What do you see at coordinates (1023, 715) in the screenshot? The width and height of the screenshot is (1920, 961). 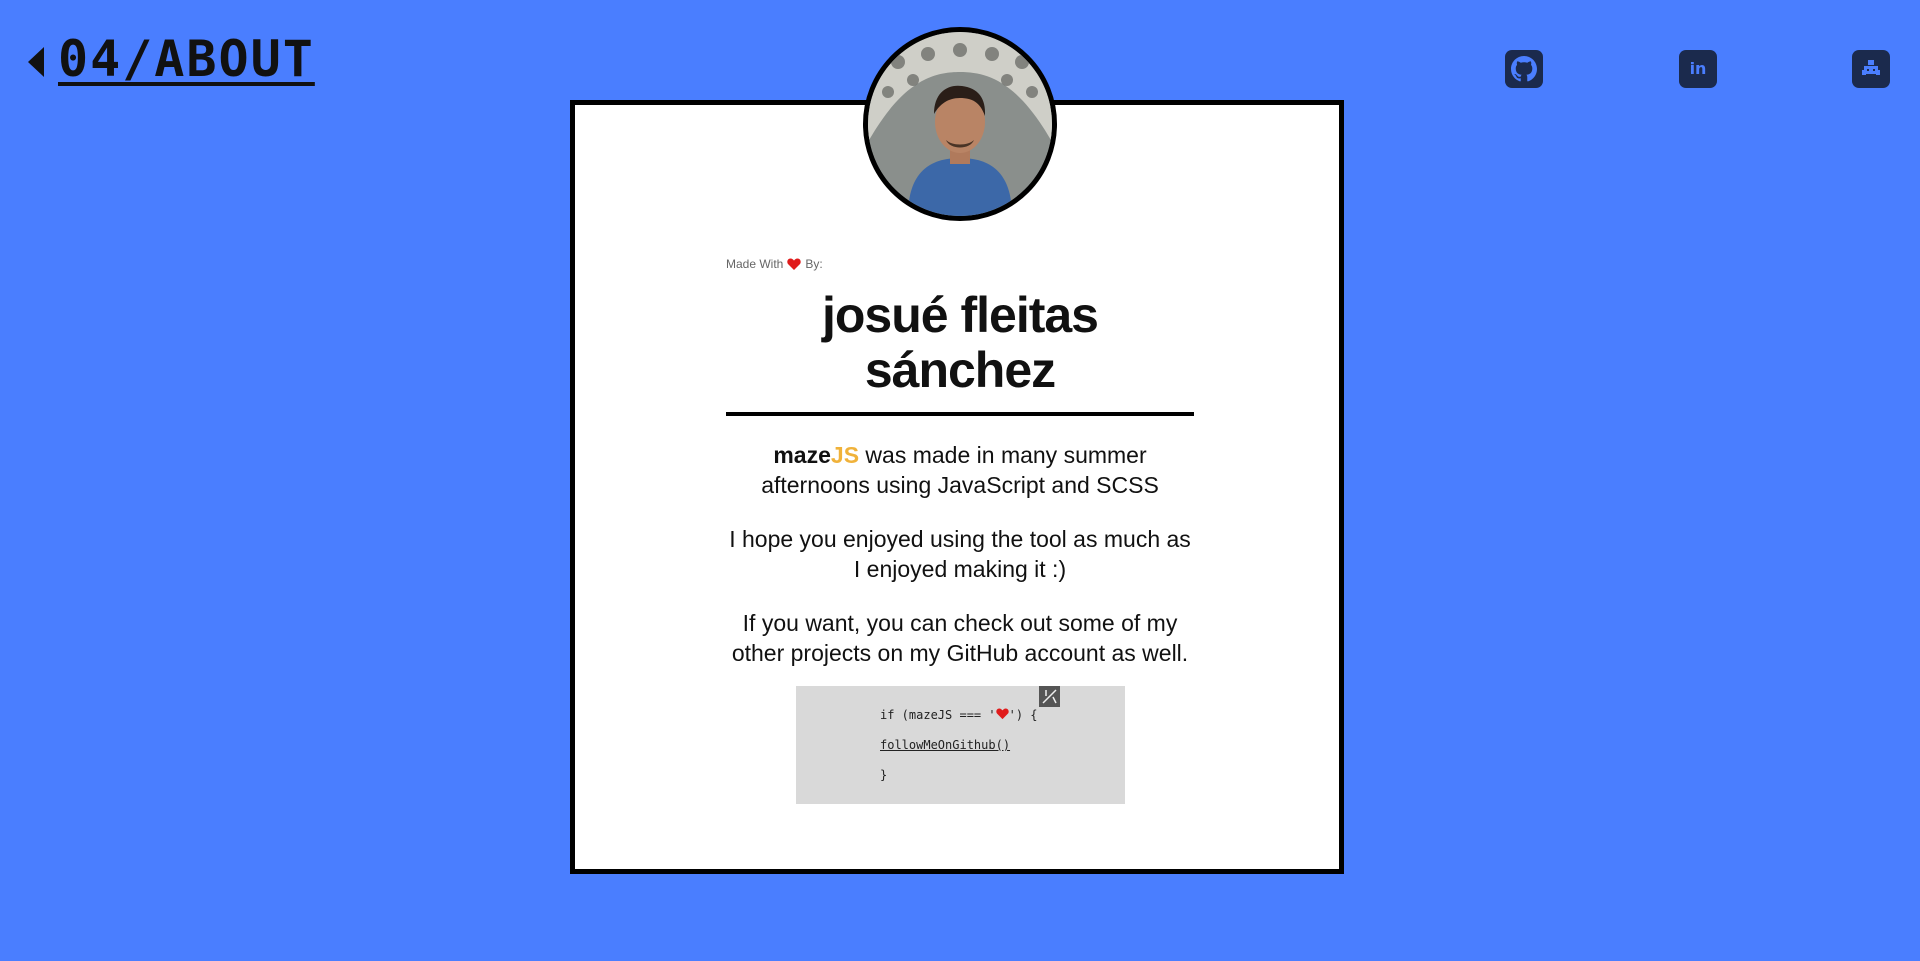 I see `code-line1-suffix: ') {` at bounding box center [1023, 715].